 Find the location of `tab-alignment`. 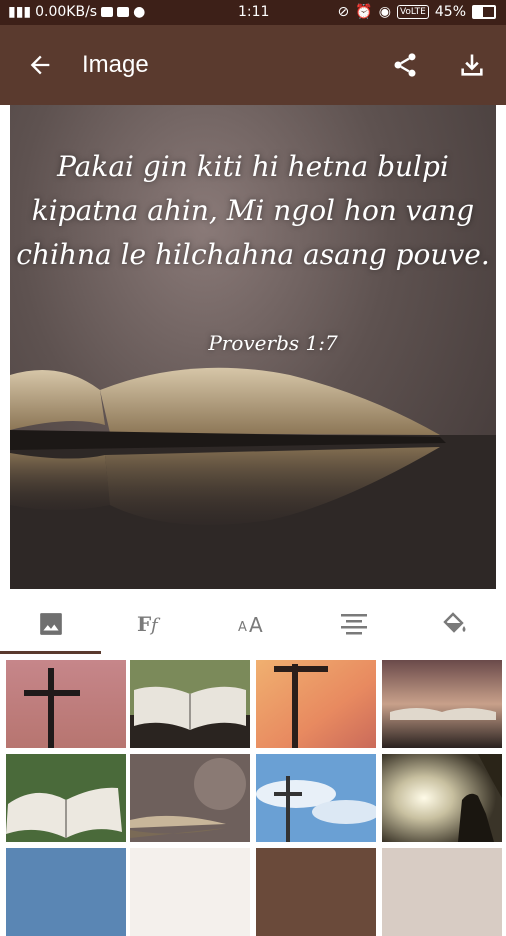

tab-alignment is located at coordinates (353, 624).